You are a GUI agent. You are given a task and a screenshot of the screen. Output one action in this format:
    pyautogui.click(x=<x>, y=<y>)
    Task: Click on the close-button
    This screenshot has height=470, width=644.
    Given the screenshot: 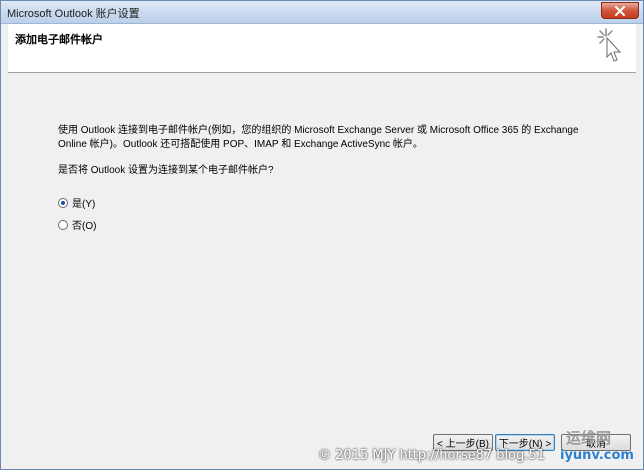 What is the action you would take?
    pyautogui.click(x=620, y=10)
    